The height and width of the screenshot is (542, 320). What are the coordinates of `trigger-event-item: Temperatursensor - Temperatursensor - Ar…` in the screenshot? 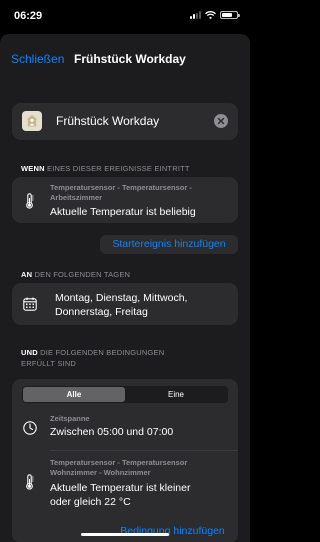 It's located at (125, 200).